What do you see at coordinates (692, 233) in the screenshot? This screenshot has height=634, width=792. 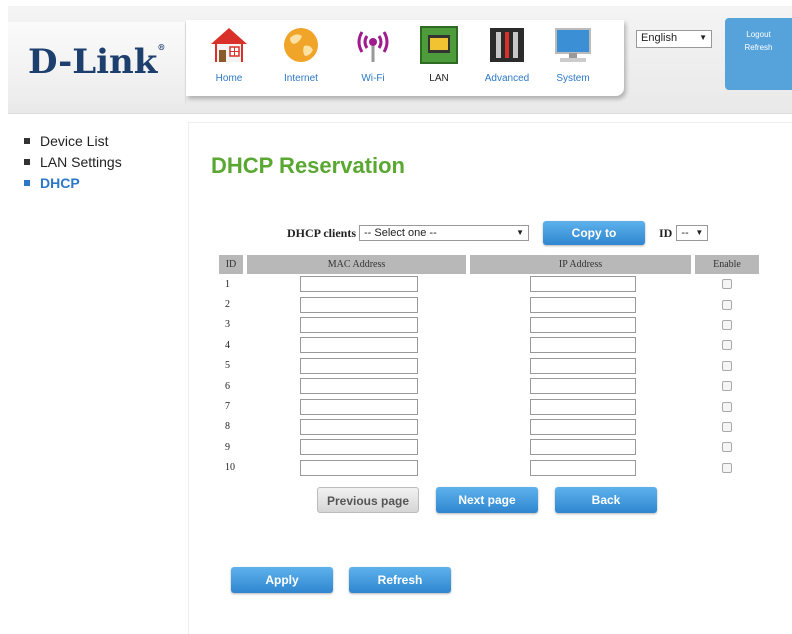 I see `id-select: -- ▼` at bounding box center [692, 233].